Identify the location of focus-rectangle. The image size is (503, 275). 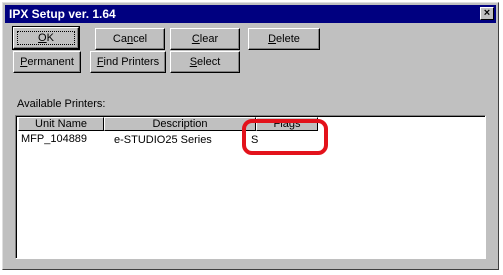
(46, 38).